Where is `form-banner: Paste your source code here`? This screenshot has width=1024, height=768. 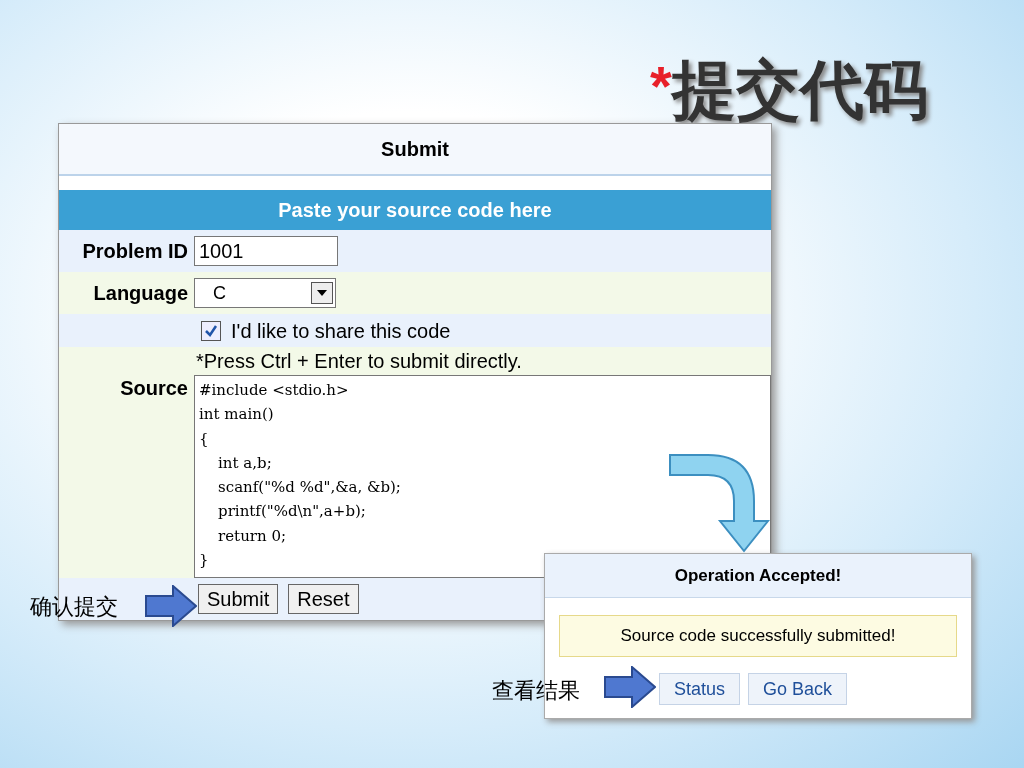
form-banner: Paste your source code here is located at coordinates (415, 210).